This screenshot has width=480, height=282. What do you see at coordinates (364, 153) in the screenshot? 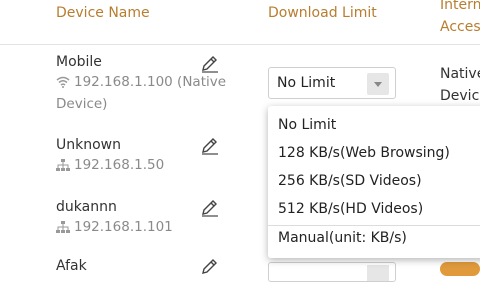
I see `dropdown-option-128kbs: 128 KB/s(Web Browsing)` at bounding box center [364, 153].